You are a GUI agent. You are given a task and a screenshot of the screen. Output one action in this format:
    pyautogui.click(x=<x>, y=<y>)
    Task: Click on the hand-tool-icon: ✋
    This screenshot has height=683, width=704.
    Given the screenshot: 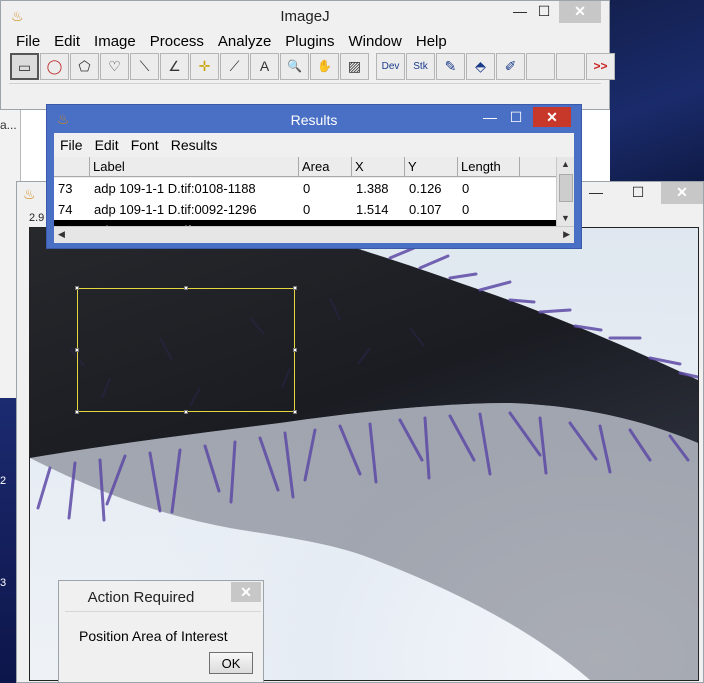 What is the action you would take?
    pyautogui.click(x=324, y=66)
    